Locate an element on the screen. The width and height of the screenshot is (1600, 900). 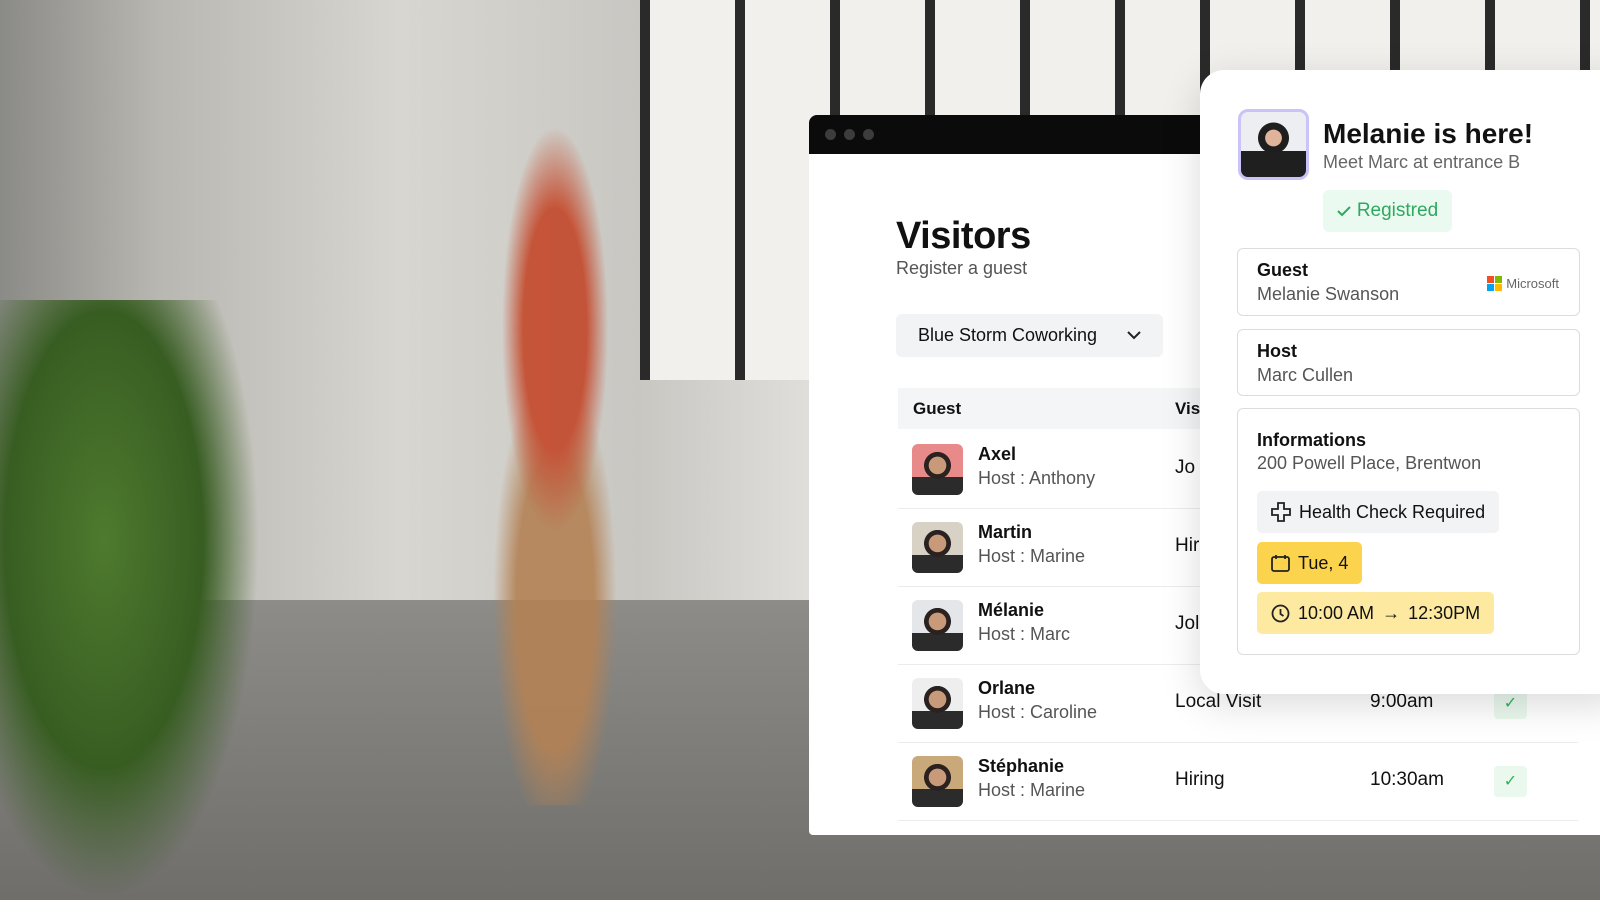
address: 200 Powell Place, Brentwon is located at coordinates (1369, 463).